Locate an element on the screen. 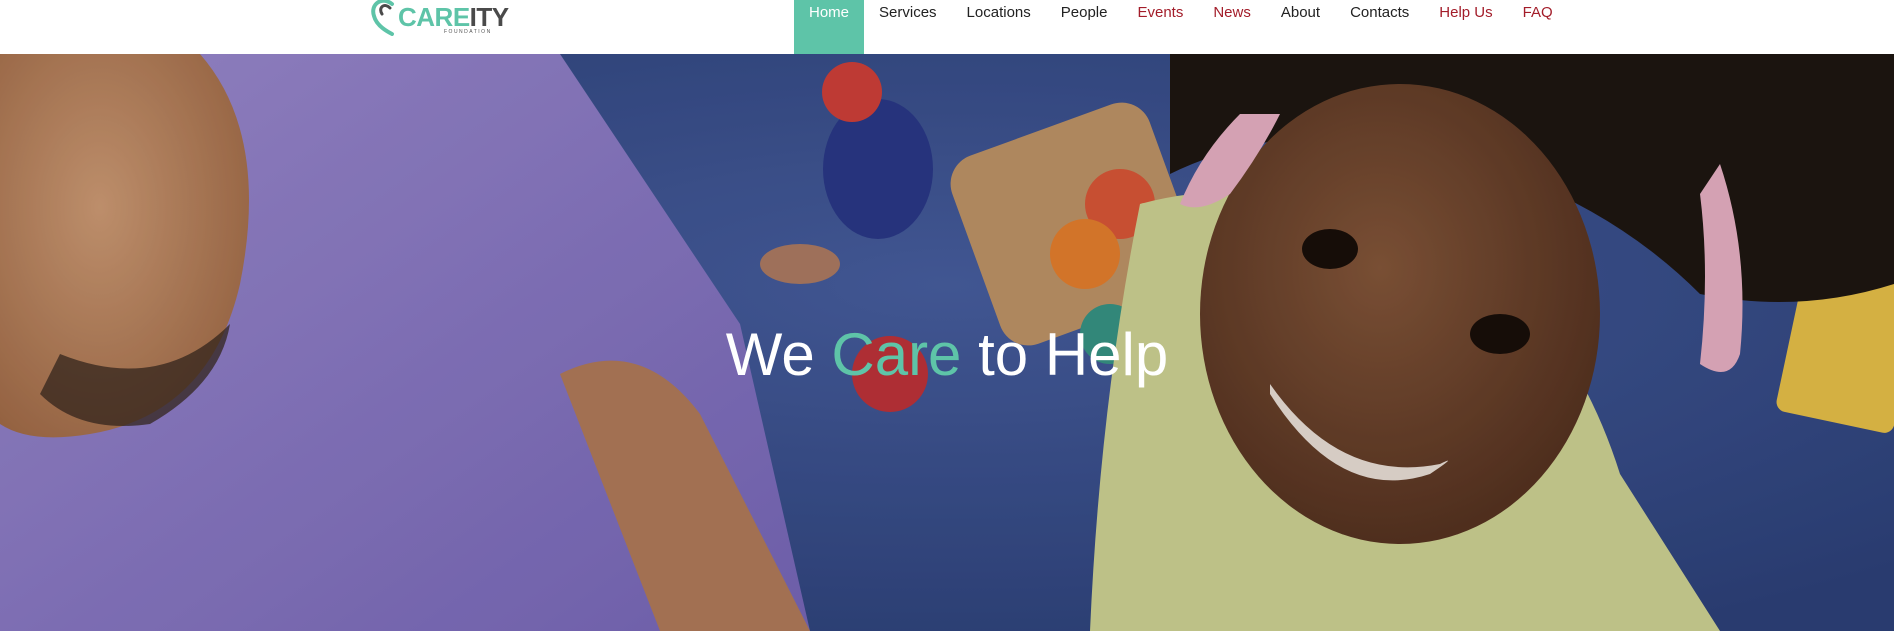 The image size is (1894, 631). nav-item-events: Events is located at coordinates (1160, 27).